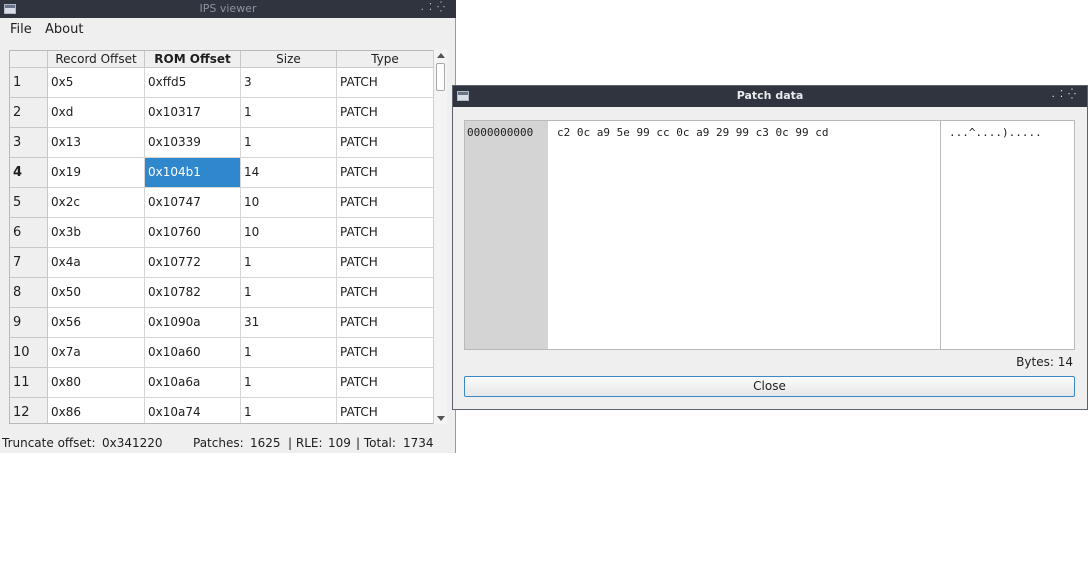 The width and height of the screenshot is (1088, 576). Describe the element at coordinates (193, 59) in the screenshot. I see `column-header-rom-offset: ROM Offset` at that location.